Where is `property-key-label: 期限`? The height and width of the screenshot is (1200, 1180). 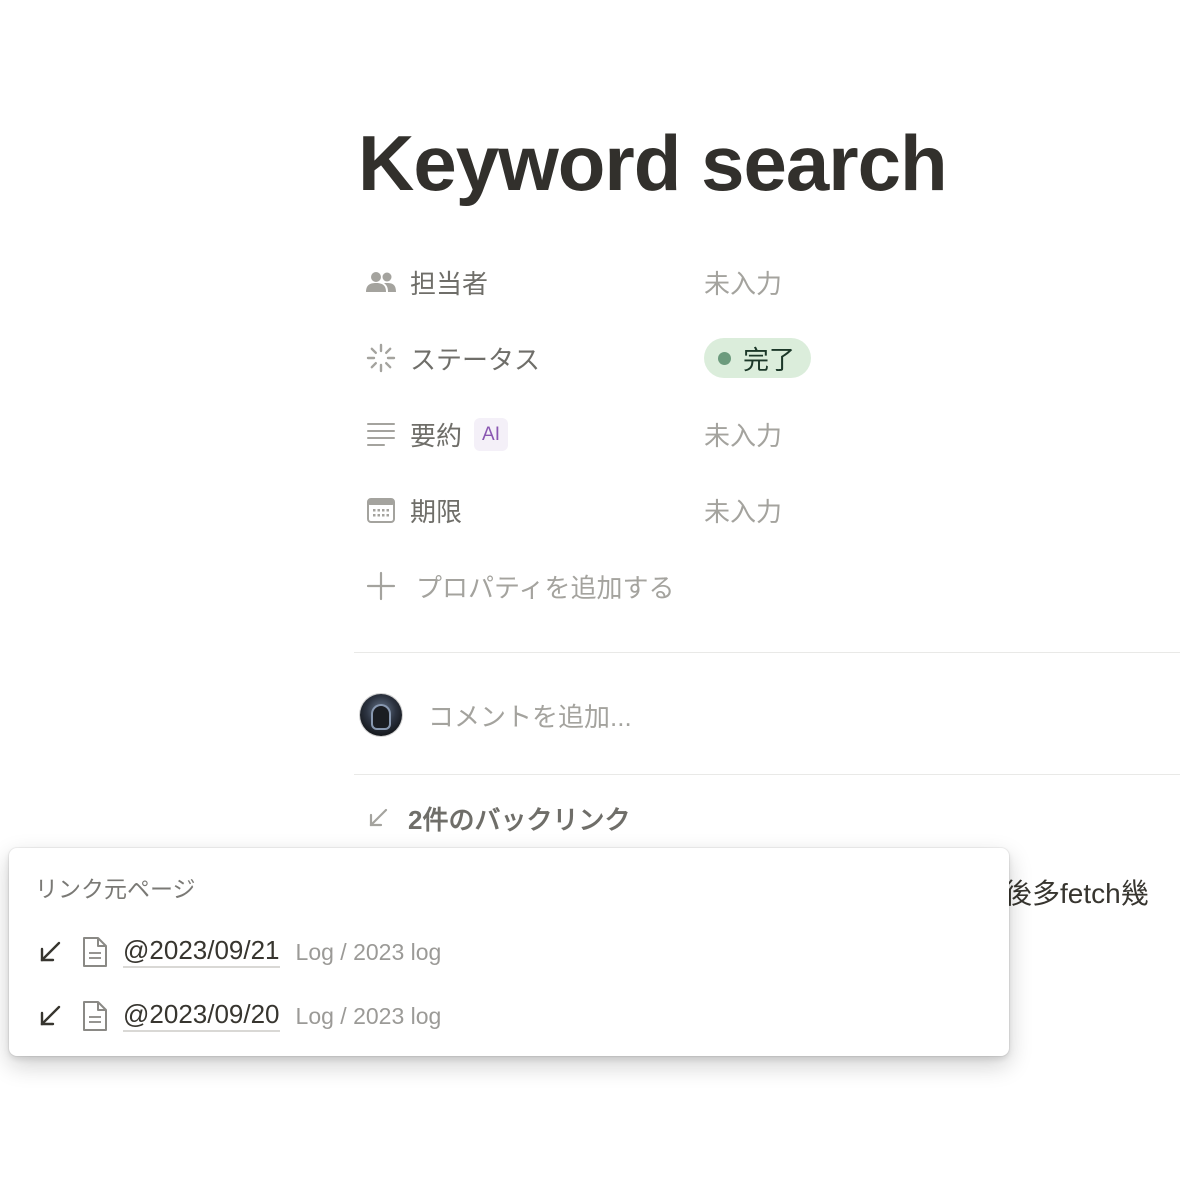 property-key-label: 期限 is located at coordinates (436, 511).